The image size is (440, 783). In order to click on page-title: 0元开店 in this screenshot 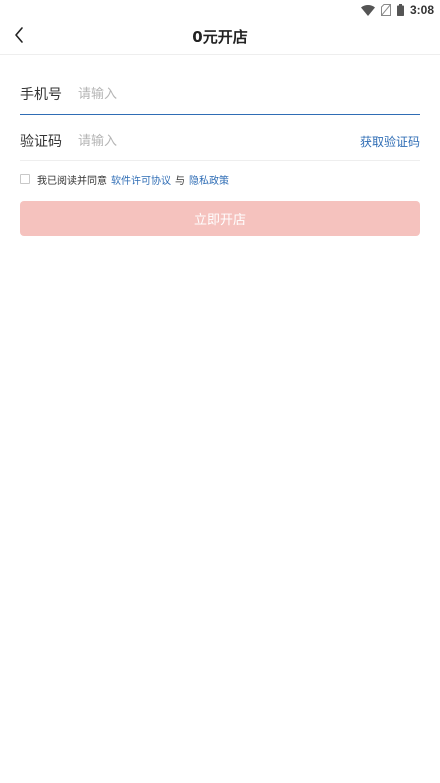, I will do `click(220, 37)`.